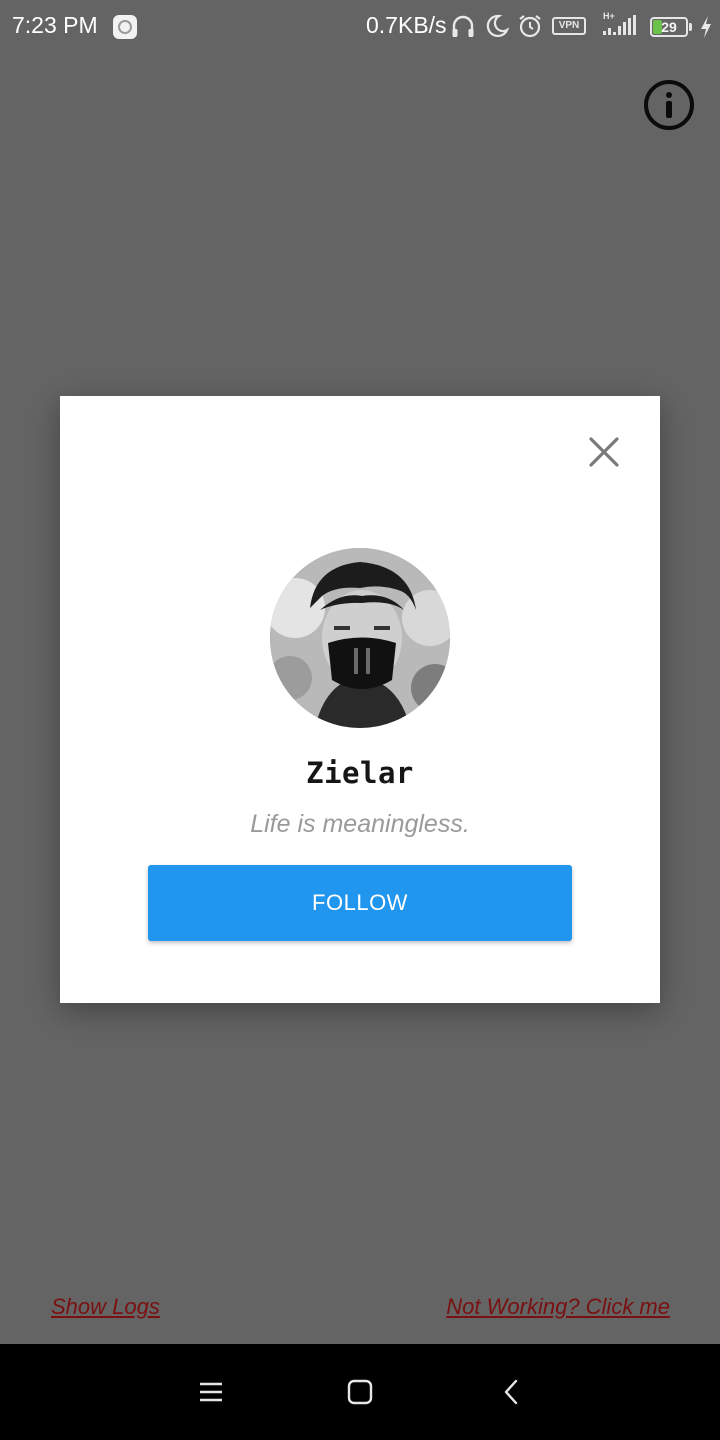 This screenshot has width=720, height=1440. I want to click on menu-icon, so click(211, 1392).